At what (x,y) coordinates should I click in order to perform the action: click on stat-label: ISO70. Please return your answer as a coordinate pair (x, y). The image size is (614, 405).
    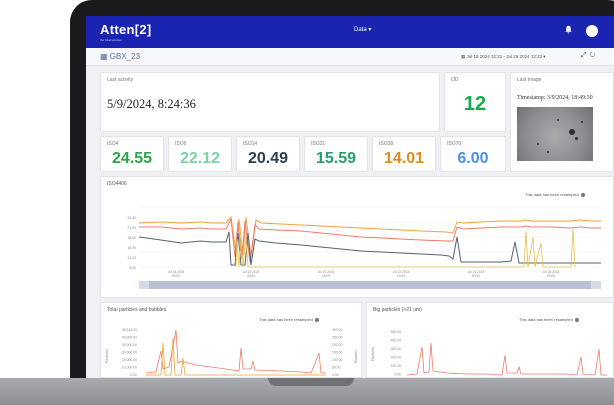
    Looking at the image, I should click on (454, 144).